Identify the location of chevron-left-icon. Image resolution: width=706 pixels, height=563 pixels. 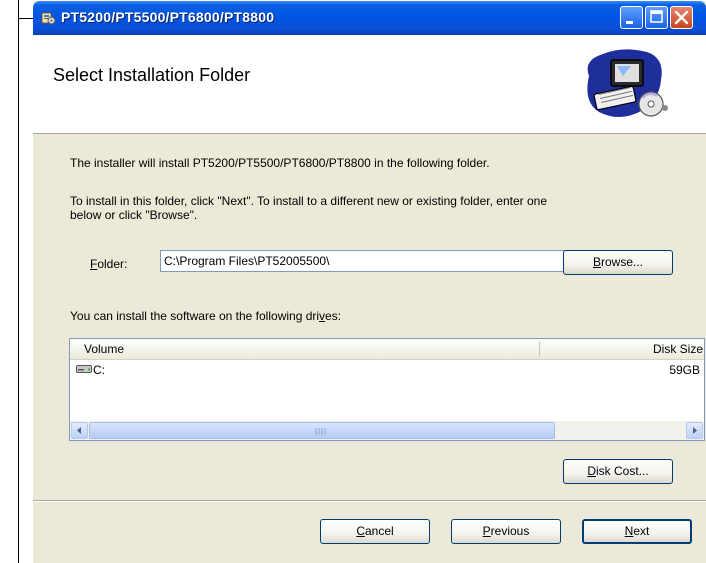
(79, 430).